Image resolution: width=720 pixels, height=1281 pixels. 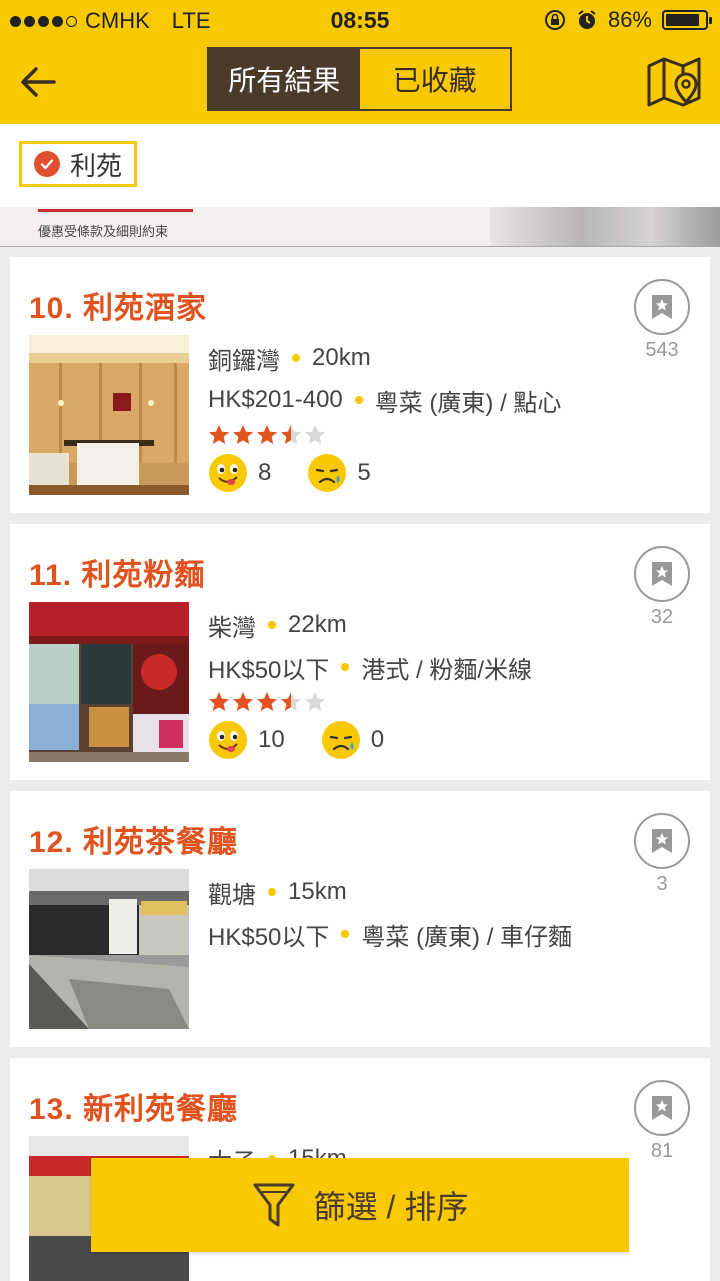 I want to click on filter-sort-button: 篩選 / 排序, so click(x=360, y=1205).